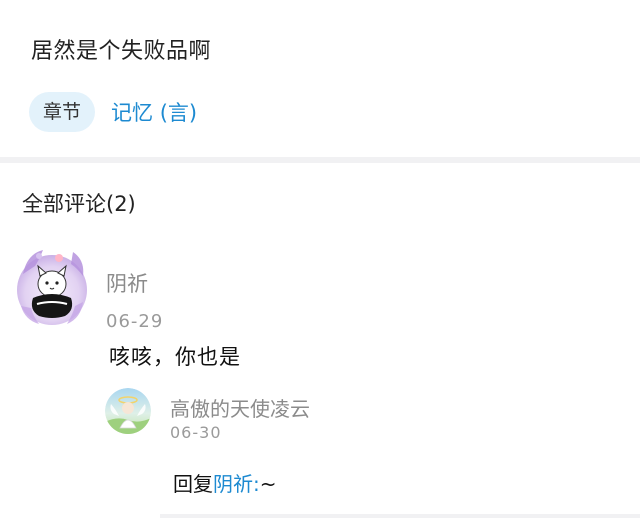 This screenshot has height=518, width=640. Describe the element at coordinates (268, 484) in the screenshot. I see `reply-body: ~` at that location.